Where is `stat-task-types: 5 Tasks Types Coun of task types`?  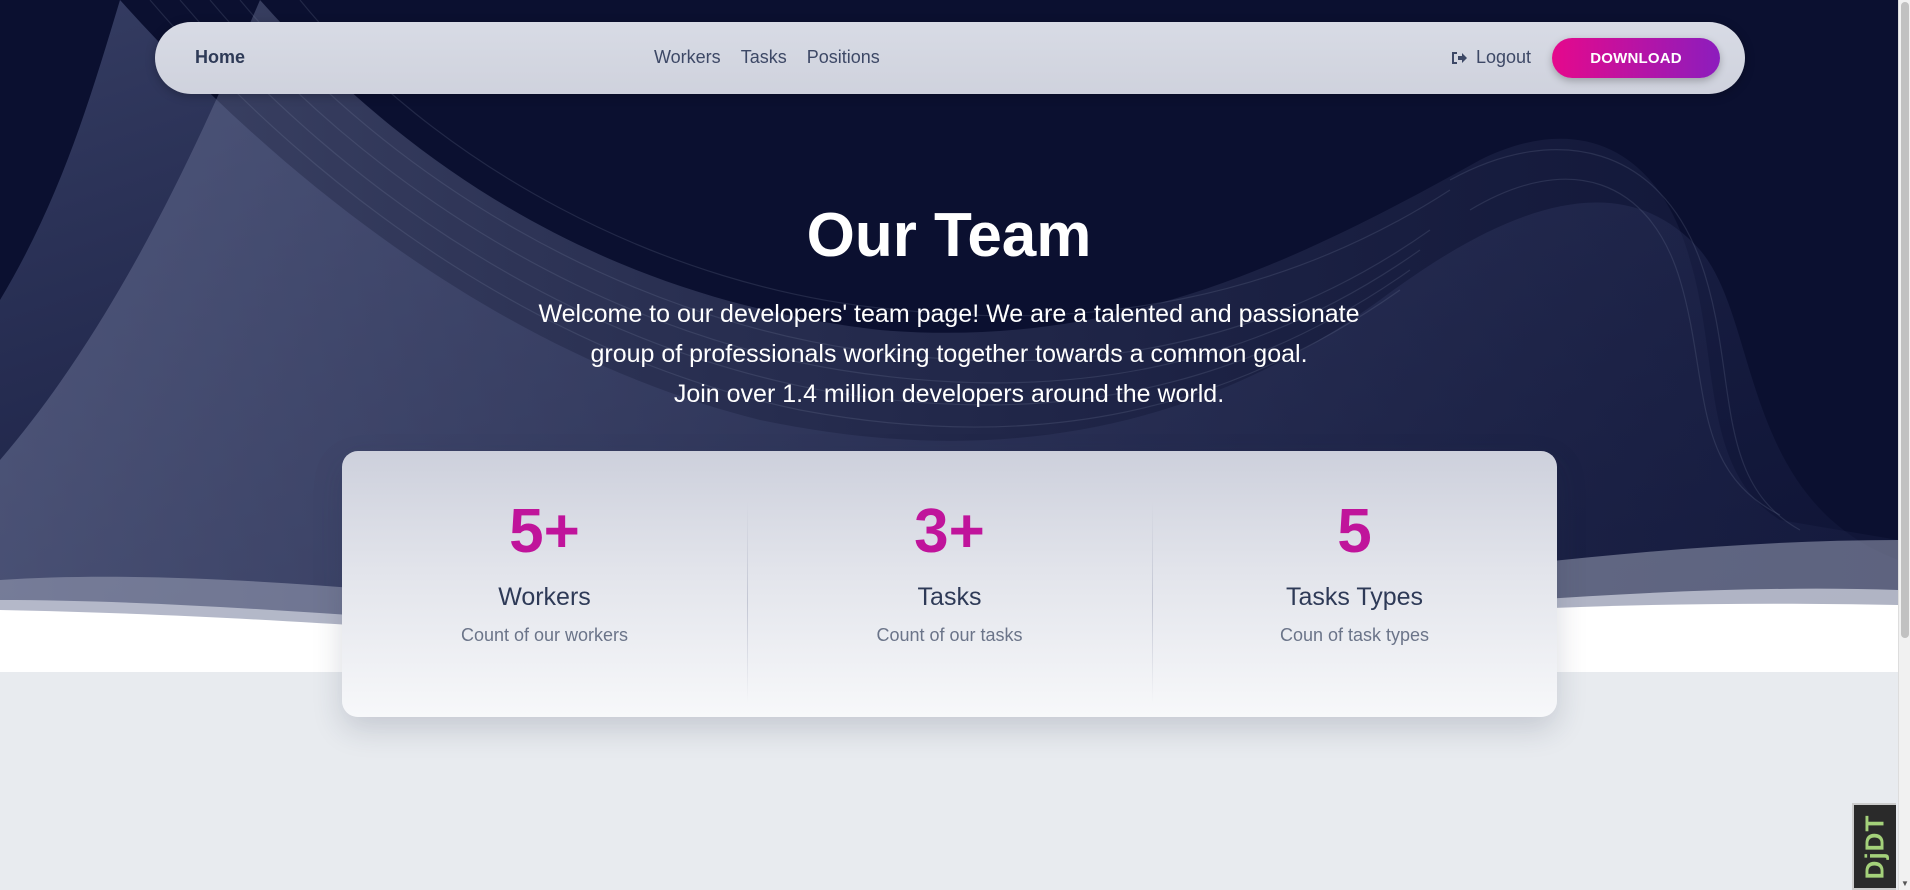
stat-task-types: 5 Tasks Types Coun of task types is located at coordinates (1354, 584).